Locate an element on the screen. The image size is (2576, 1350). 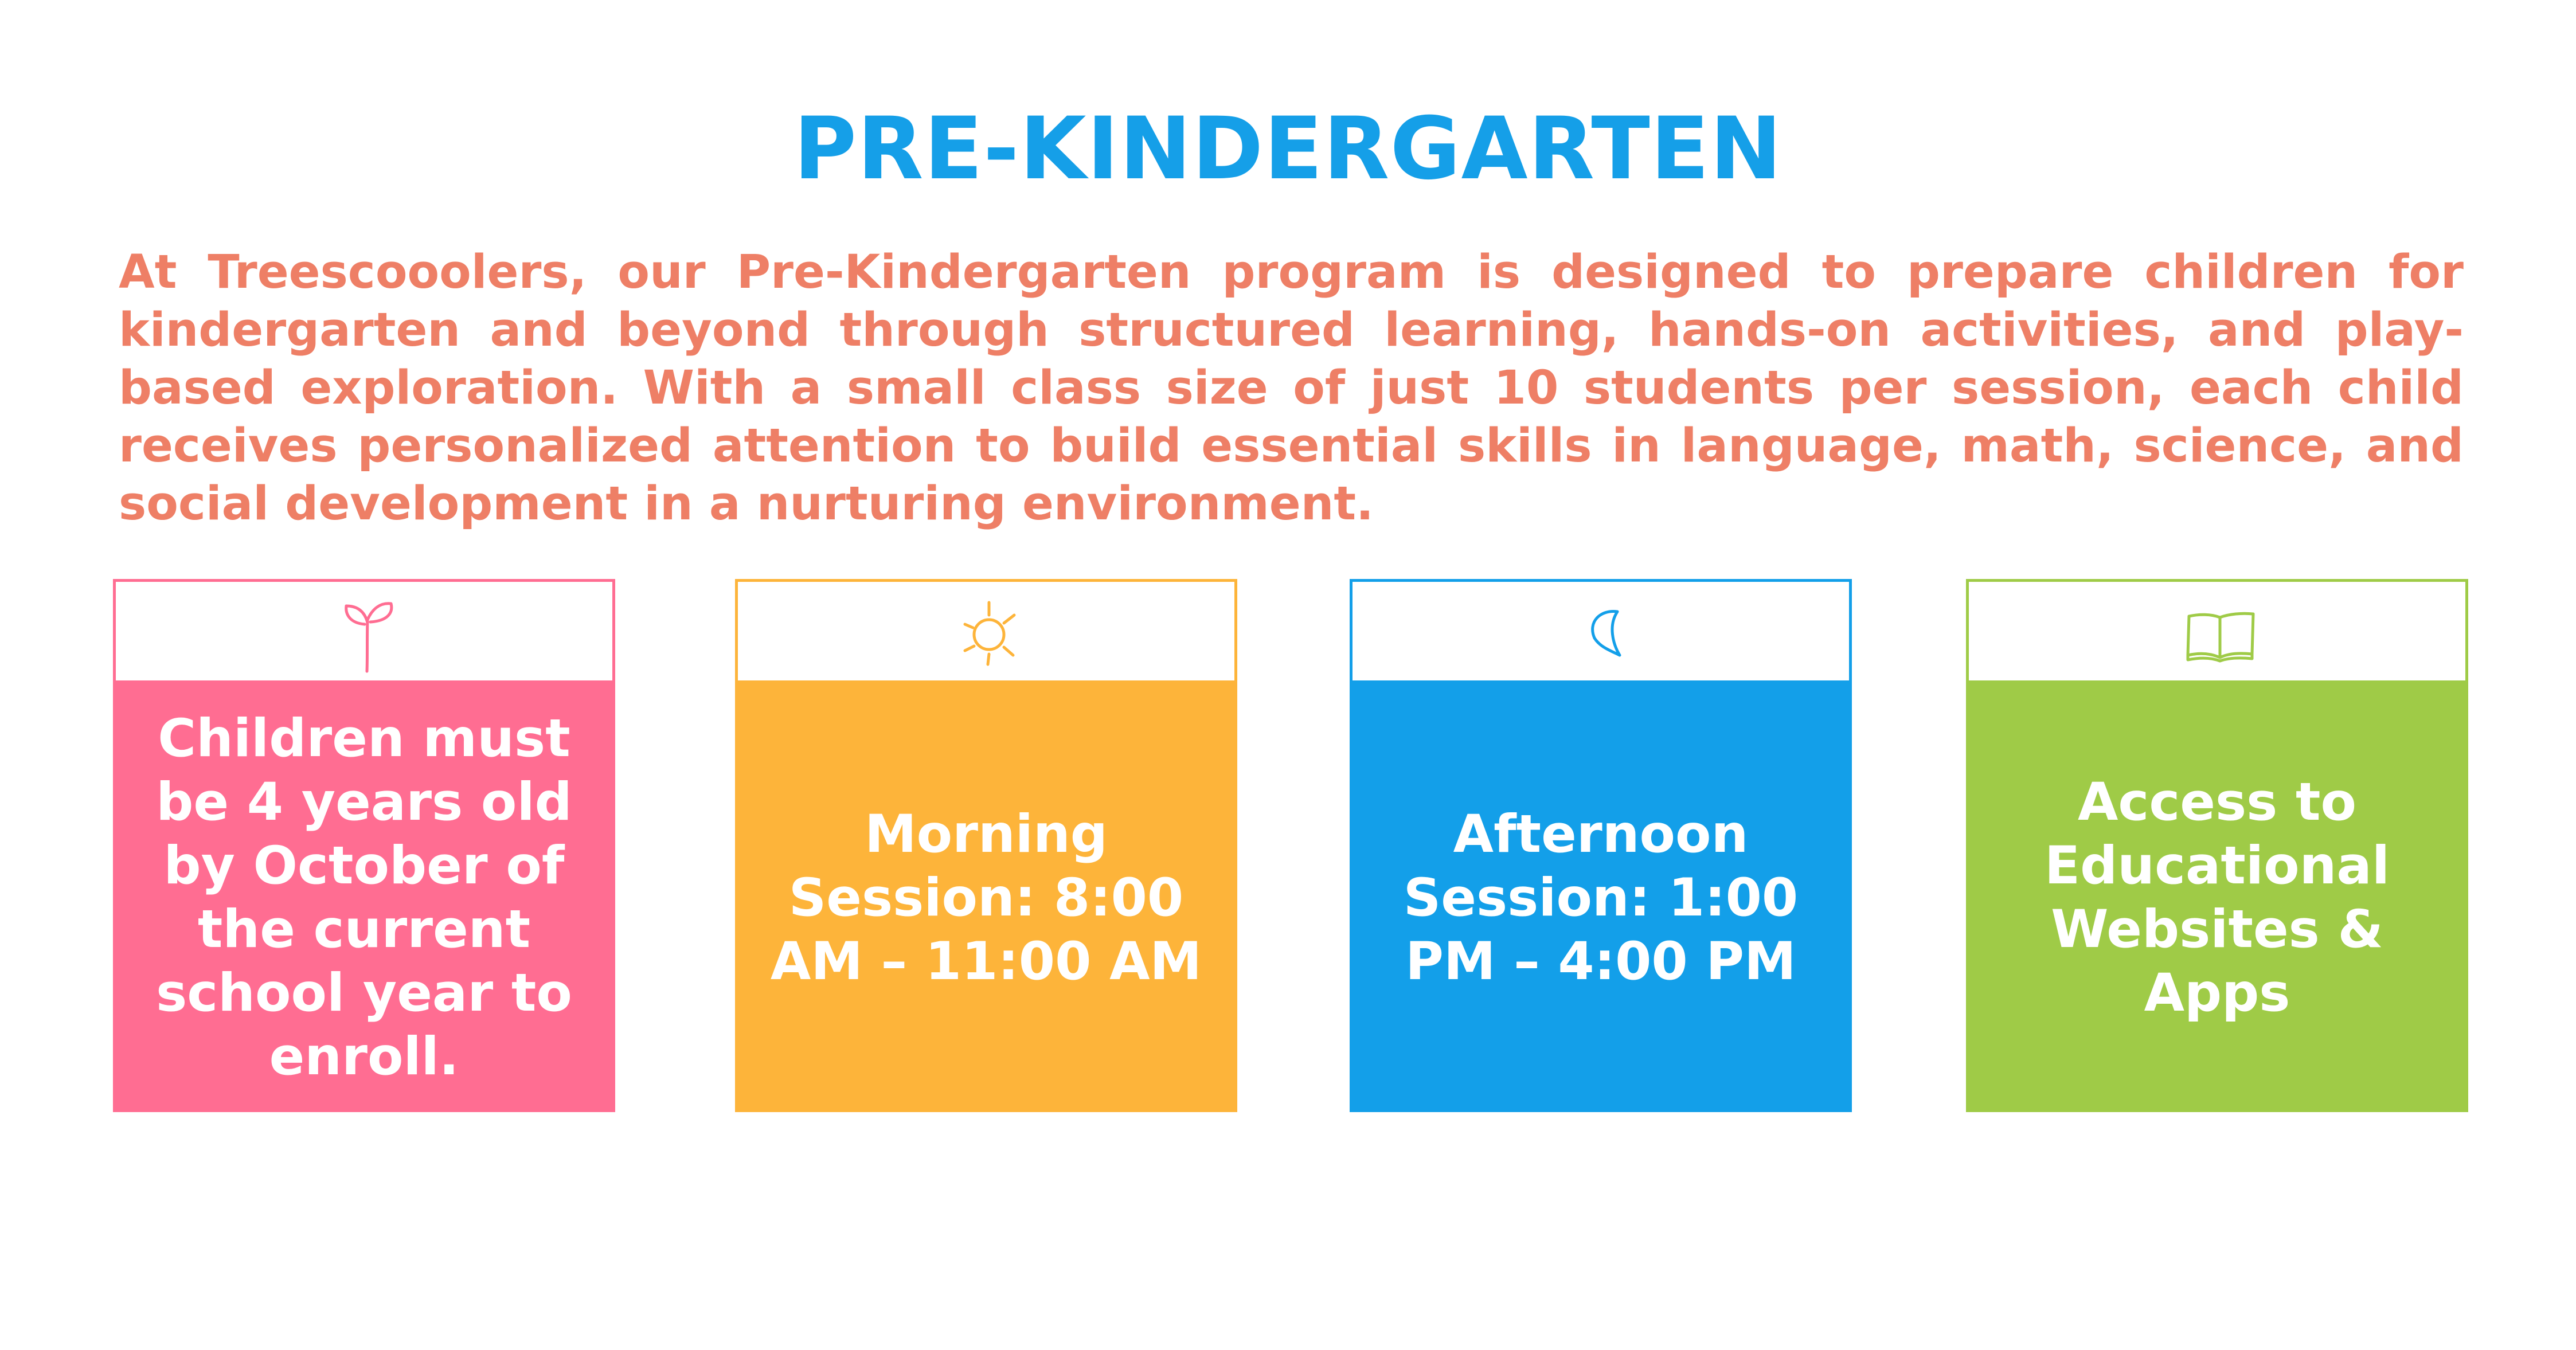
card-text: Access to Educational Websites & Apps is located at coordinates (2217, 897).